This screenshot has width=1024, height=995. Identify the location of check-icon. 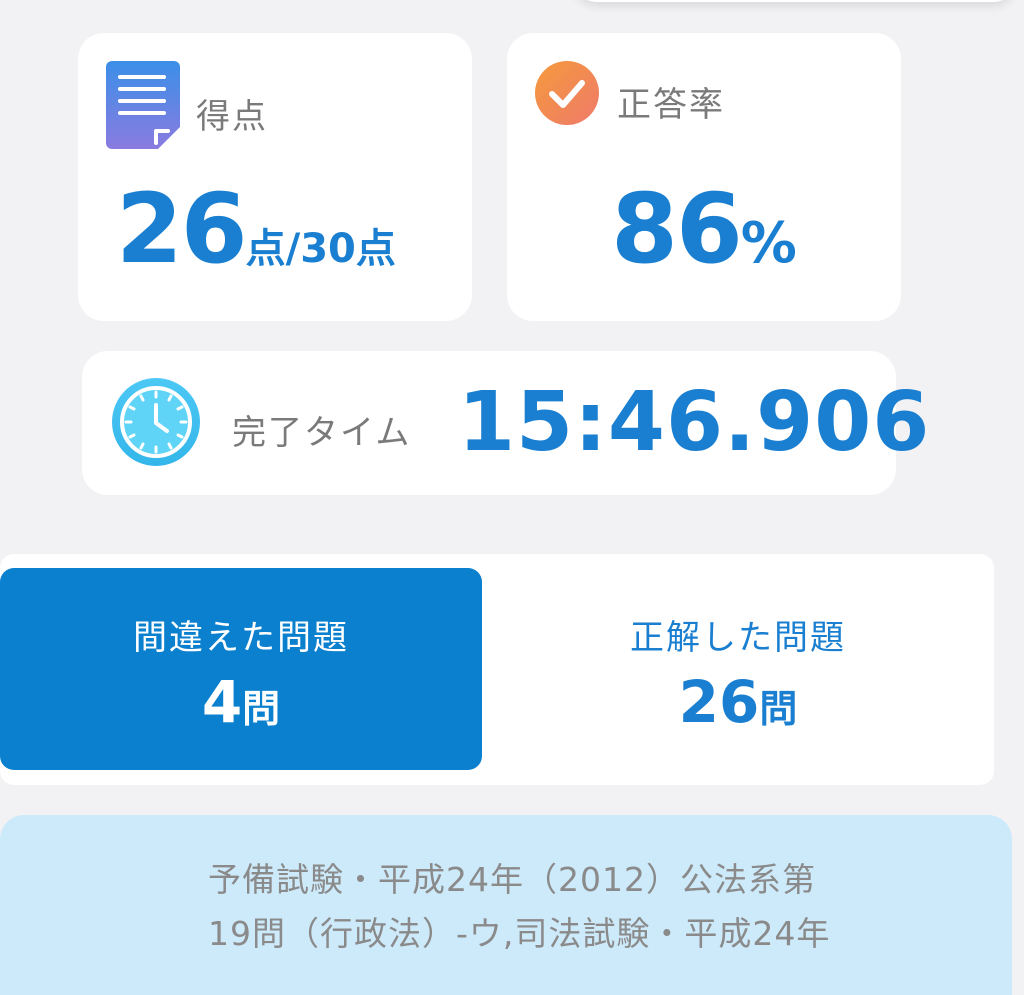
(567, 93).